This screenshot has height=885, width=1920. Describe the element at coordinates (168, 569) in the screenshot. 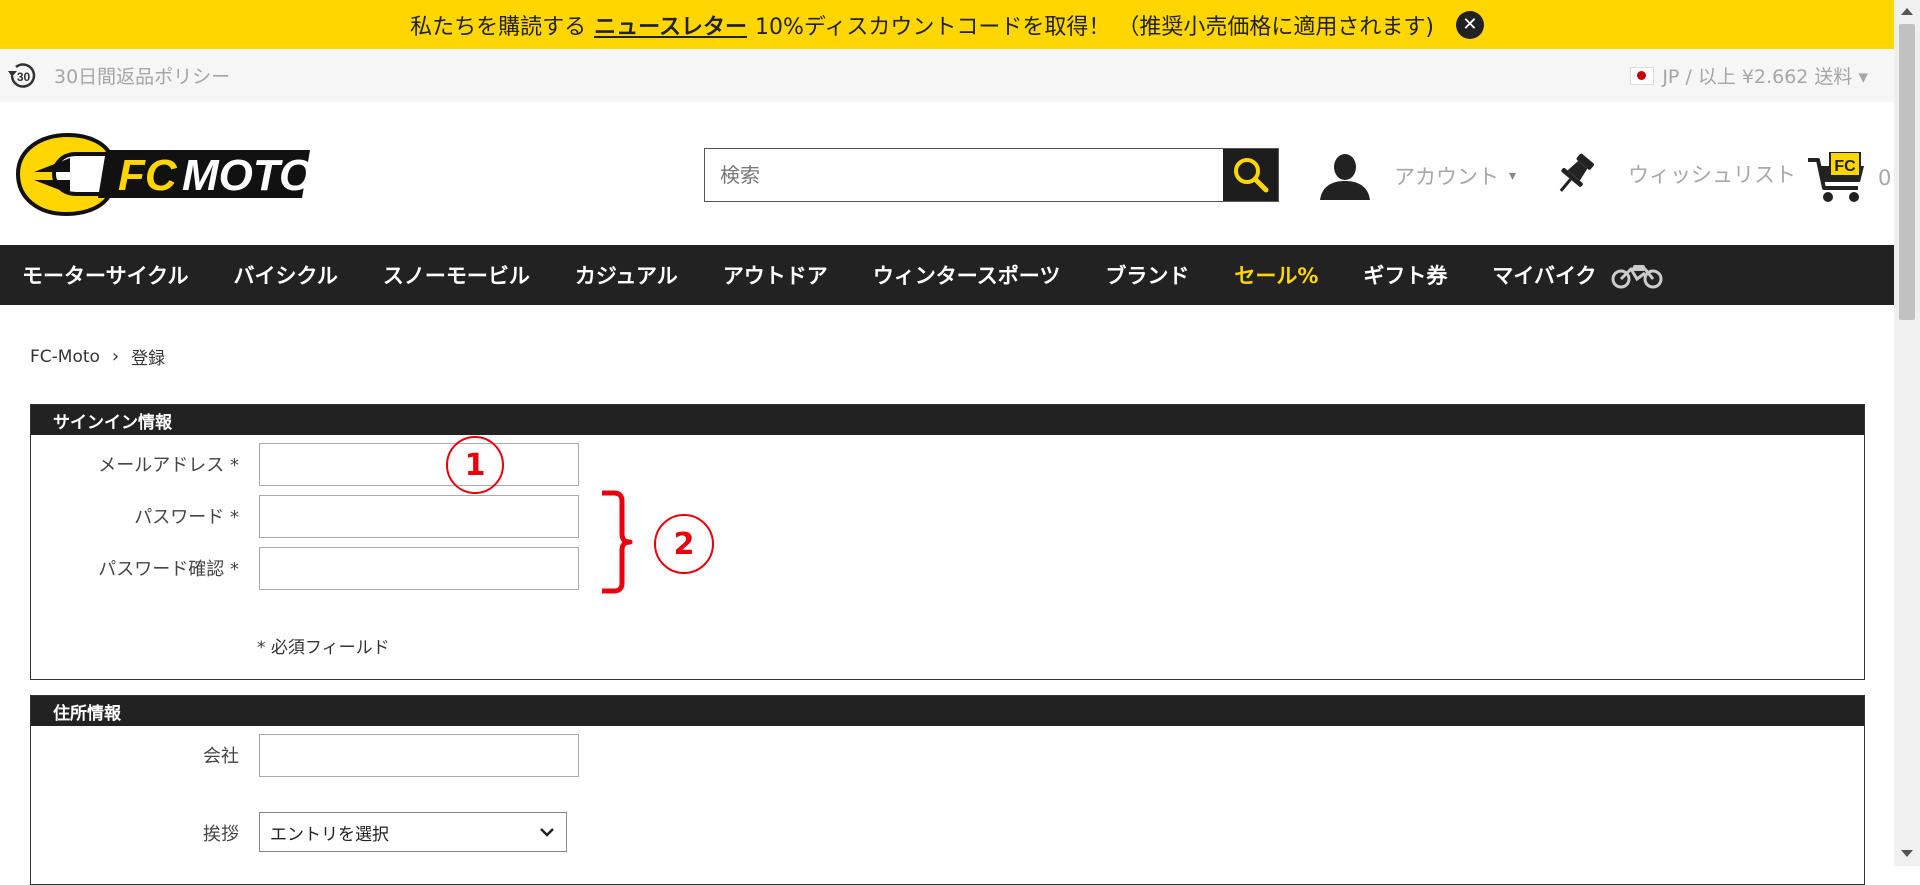

I see `password-confirm-label: パスワード確認 *` at that location.